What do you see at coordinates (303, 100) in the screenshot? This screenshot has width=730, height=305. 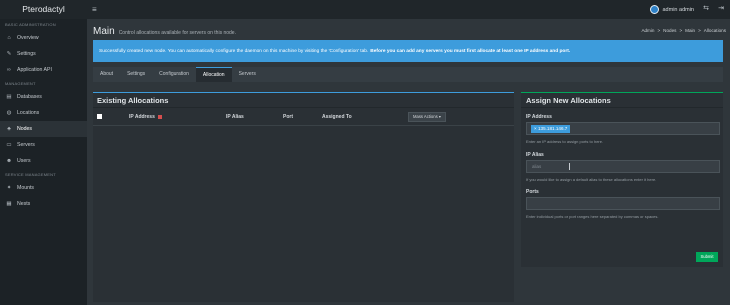 I see `box-title: Existing Allocations` at bounding box center [303, 100].